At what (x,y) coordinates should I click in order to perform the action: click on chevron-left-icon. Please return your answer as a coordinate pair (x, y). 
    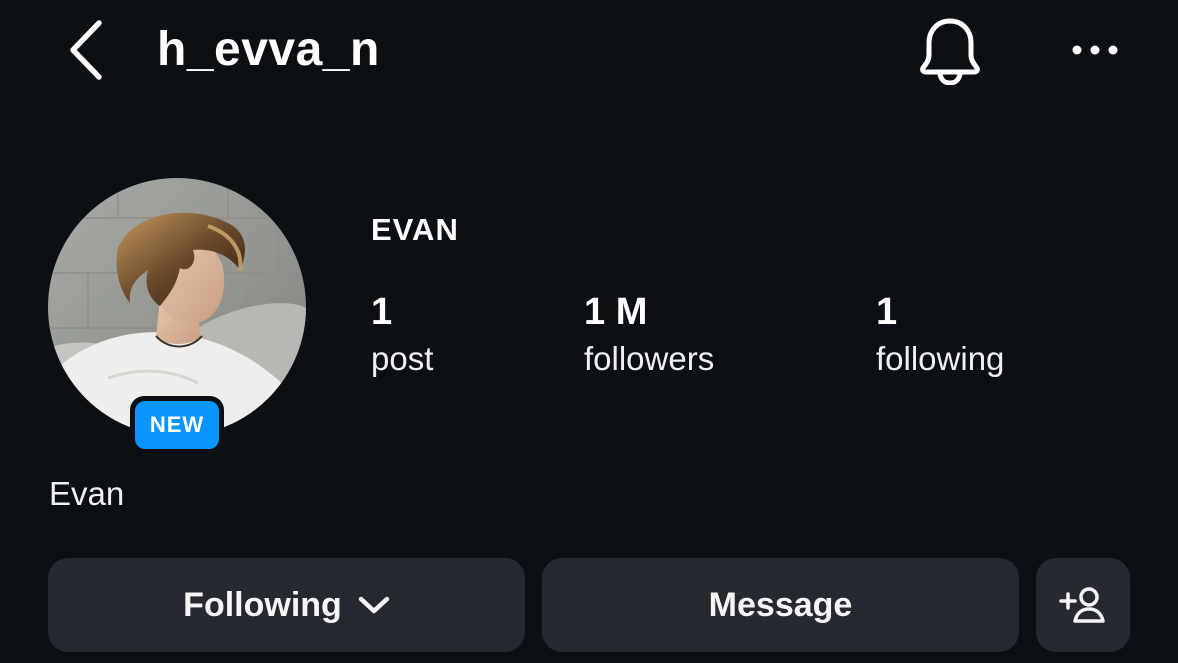
    Looking at the image, I should click on (86, 50).